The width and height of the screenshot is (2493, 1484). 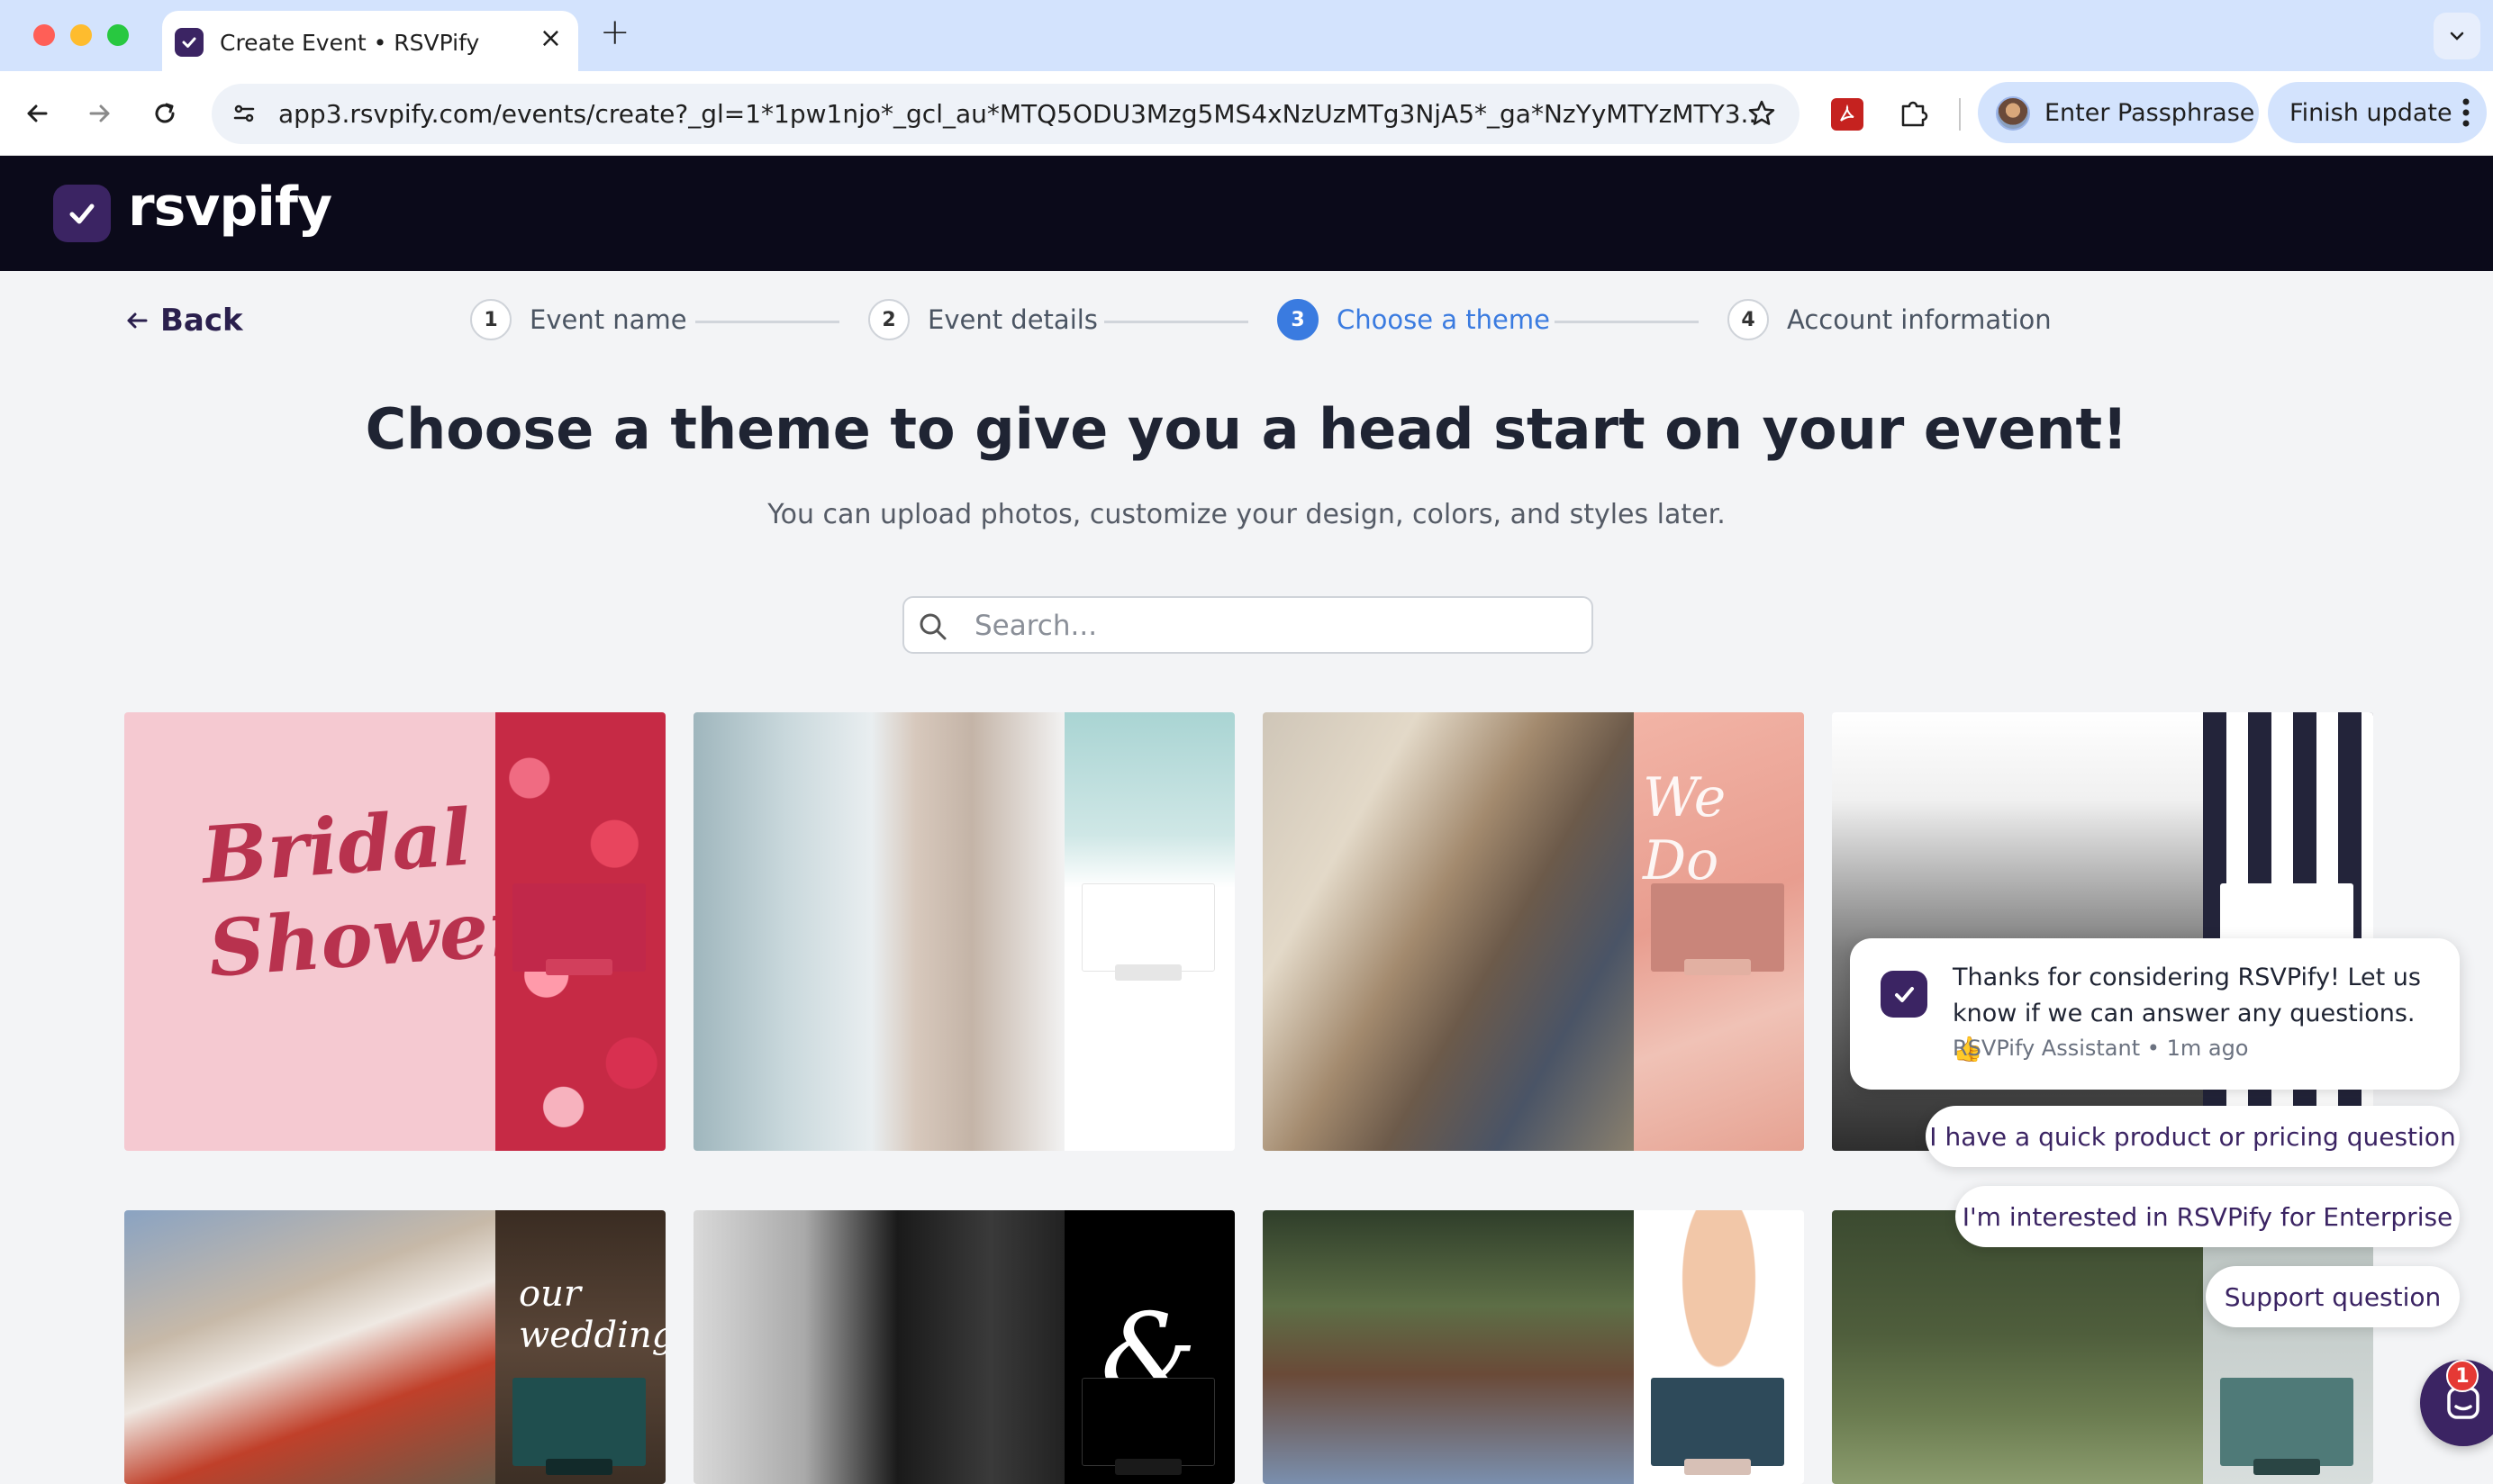 What do you see at coordinates (1298, 320) in the screenshot?
I see `step-number: 3` at bounding box center [1298, 320].